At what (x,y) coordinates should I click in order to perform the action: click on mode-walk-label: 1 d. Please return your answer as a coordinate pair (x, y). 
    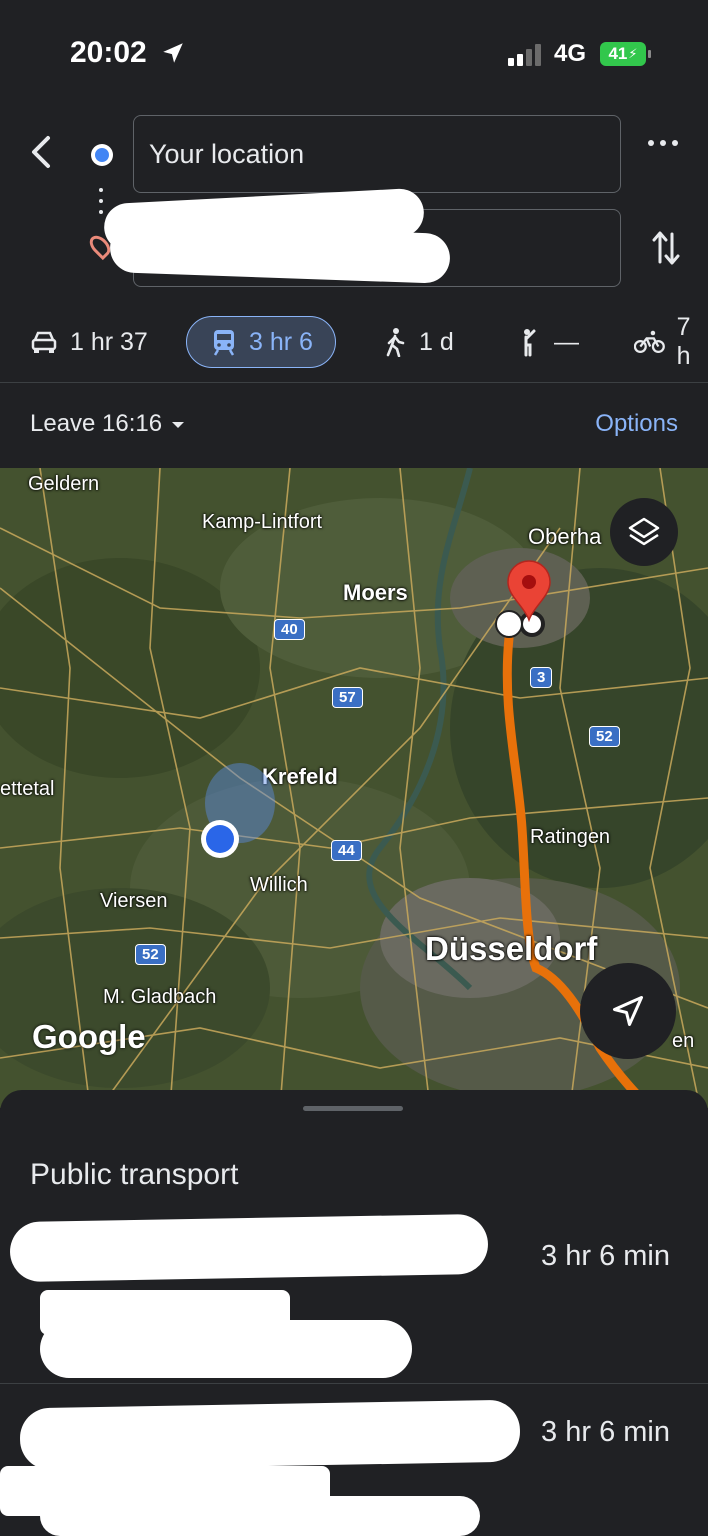
    Looking at the image, I should click on (436, 341).